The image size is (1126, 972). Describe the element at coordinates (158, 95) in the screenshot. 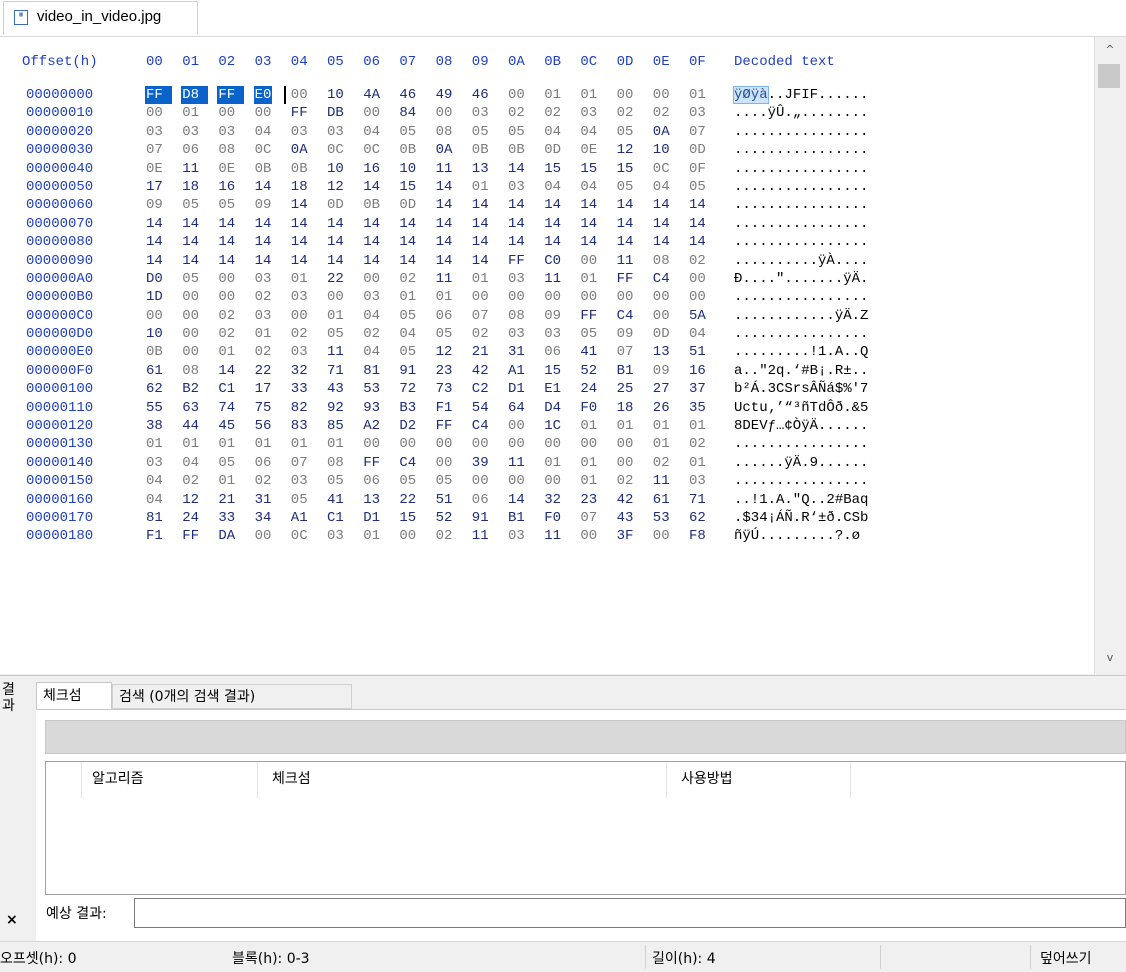

I see `hex-byte: FF` at that location.